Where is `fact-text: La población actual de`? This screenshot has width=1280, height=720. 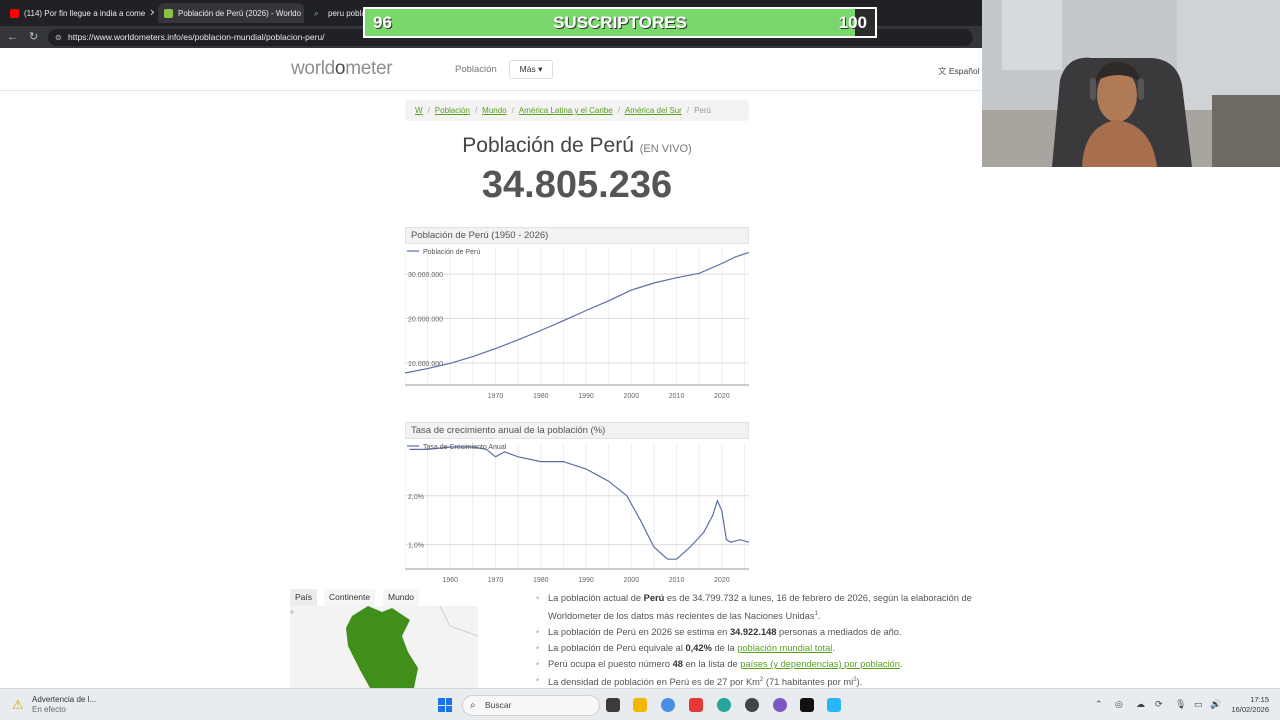 fact-text: La población actual de is located at coordinates (596, 598).